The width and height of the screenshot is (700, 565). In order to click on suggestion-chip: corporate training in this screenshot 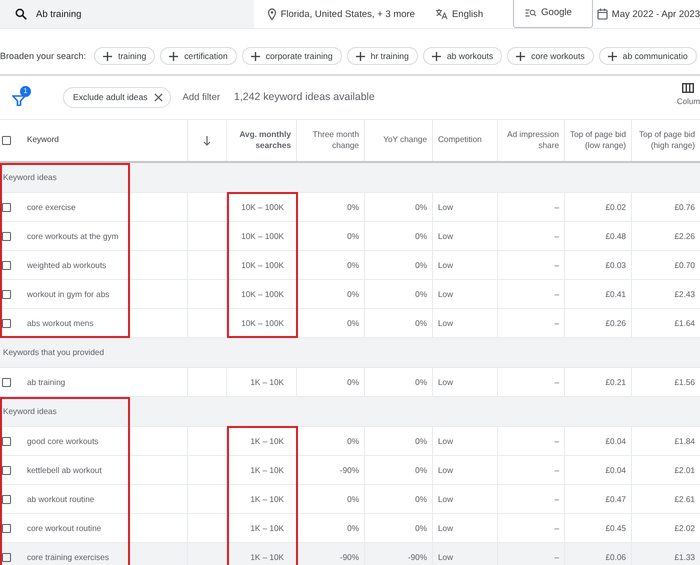, I will do `click(292, 56)`.